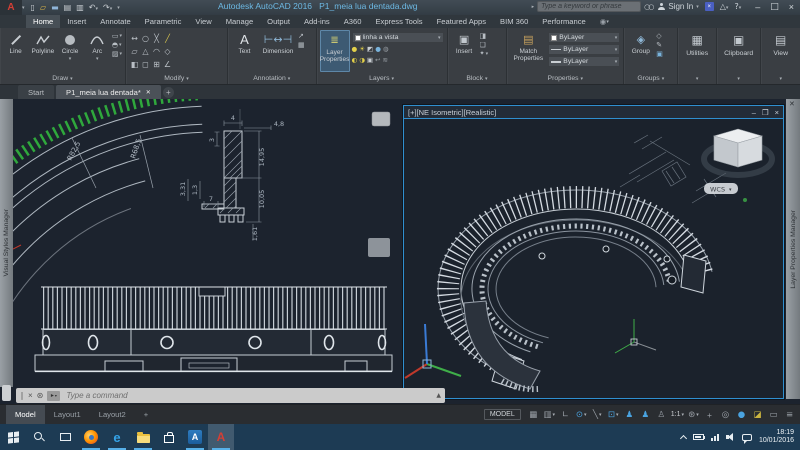 Image resolution: width=800 pixels, height=450 pixels. Describe the element at coordinates (774, 7) in the screenshot. I see `maximize-button: □` at that location.